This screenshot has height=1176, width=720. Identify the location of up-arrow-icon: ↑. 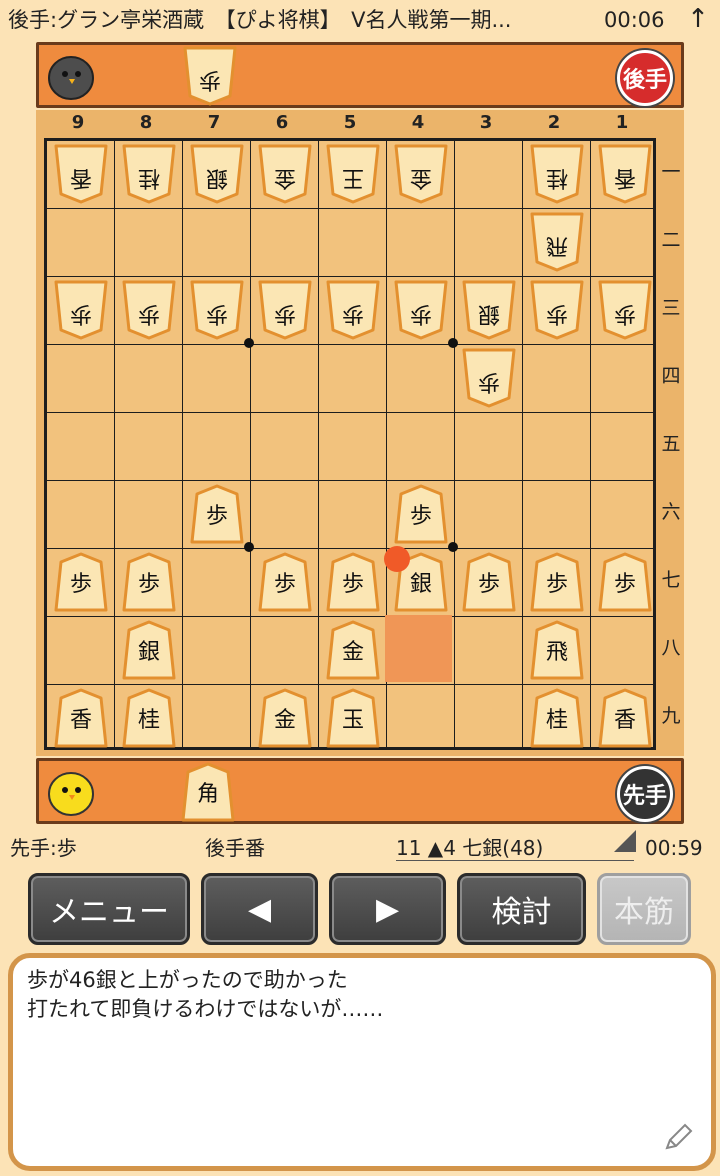
(698, 19).